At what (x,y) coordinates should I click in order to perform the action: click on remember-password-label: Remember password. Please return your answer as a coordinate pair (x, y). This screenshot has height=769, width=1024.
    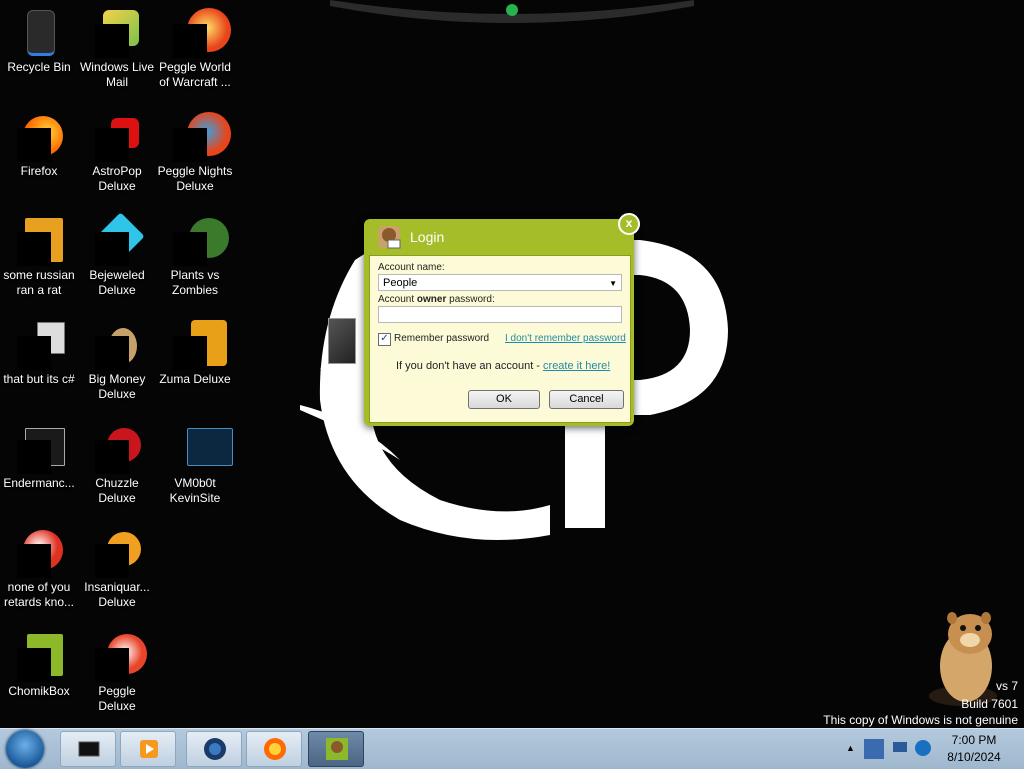
    Looking at the image, I should click on (442, 338).